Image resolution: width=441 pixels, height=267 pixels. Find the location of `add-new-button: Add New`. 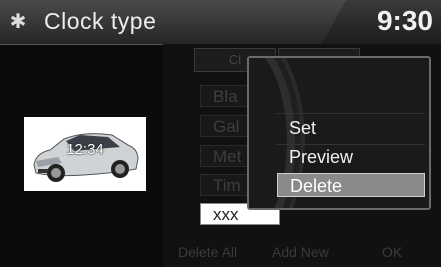

add-new-button: Add New is located at coordinates (300, 252).